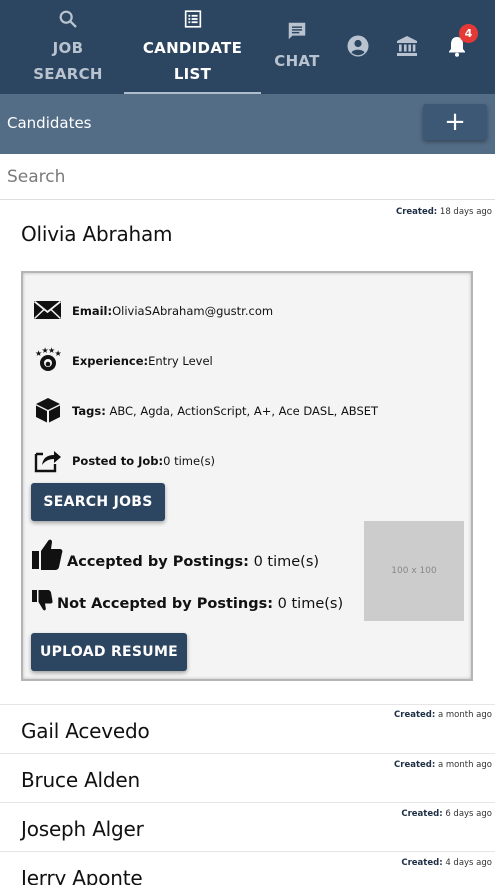  I want to click on experience-label: Experience:, so click(110, 361).